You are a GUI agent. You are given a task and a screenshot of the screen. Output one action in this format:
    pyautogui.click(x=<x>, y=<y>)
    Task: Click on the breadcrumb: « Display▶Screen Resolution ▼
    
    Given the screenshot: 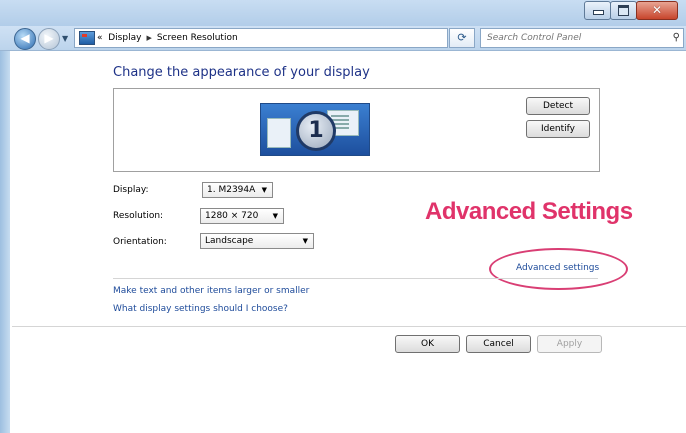 What is the action you would take?
    pyautogui.click(x=296, y=38)
    